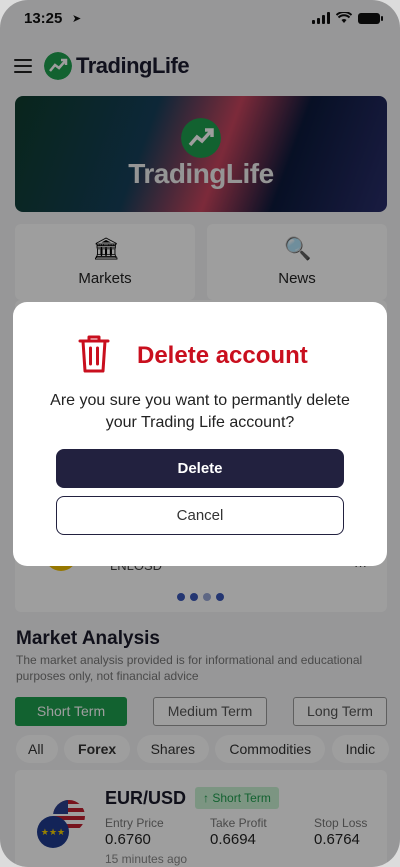 The image size is (400, 867). Describe the element at coordinates (200, 468) in the screenshot. I see `delete-button: Delete` at that location.